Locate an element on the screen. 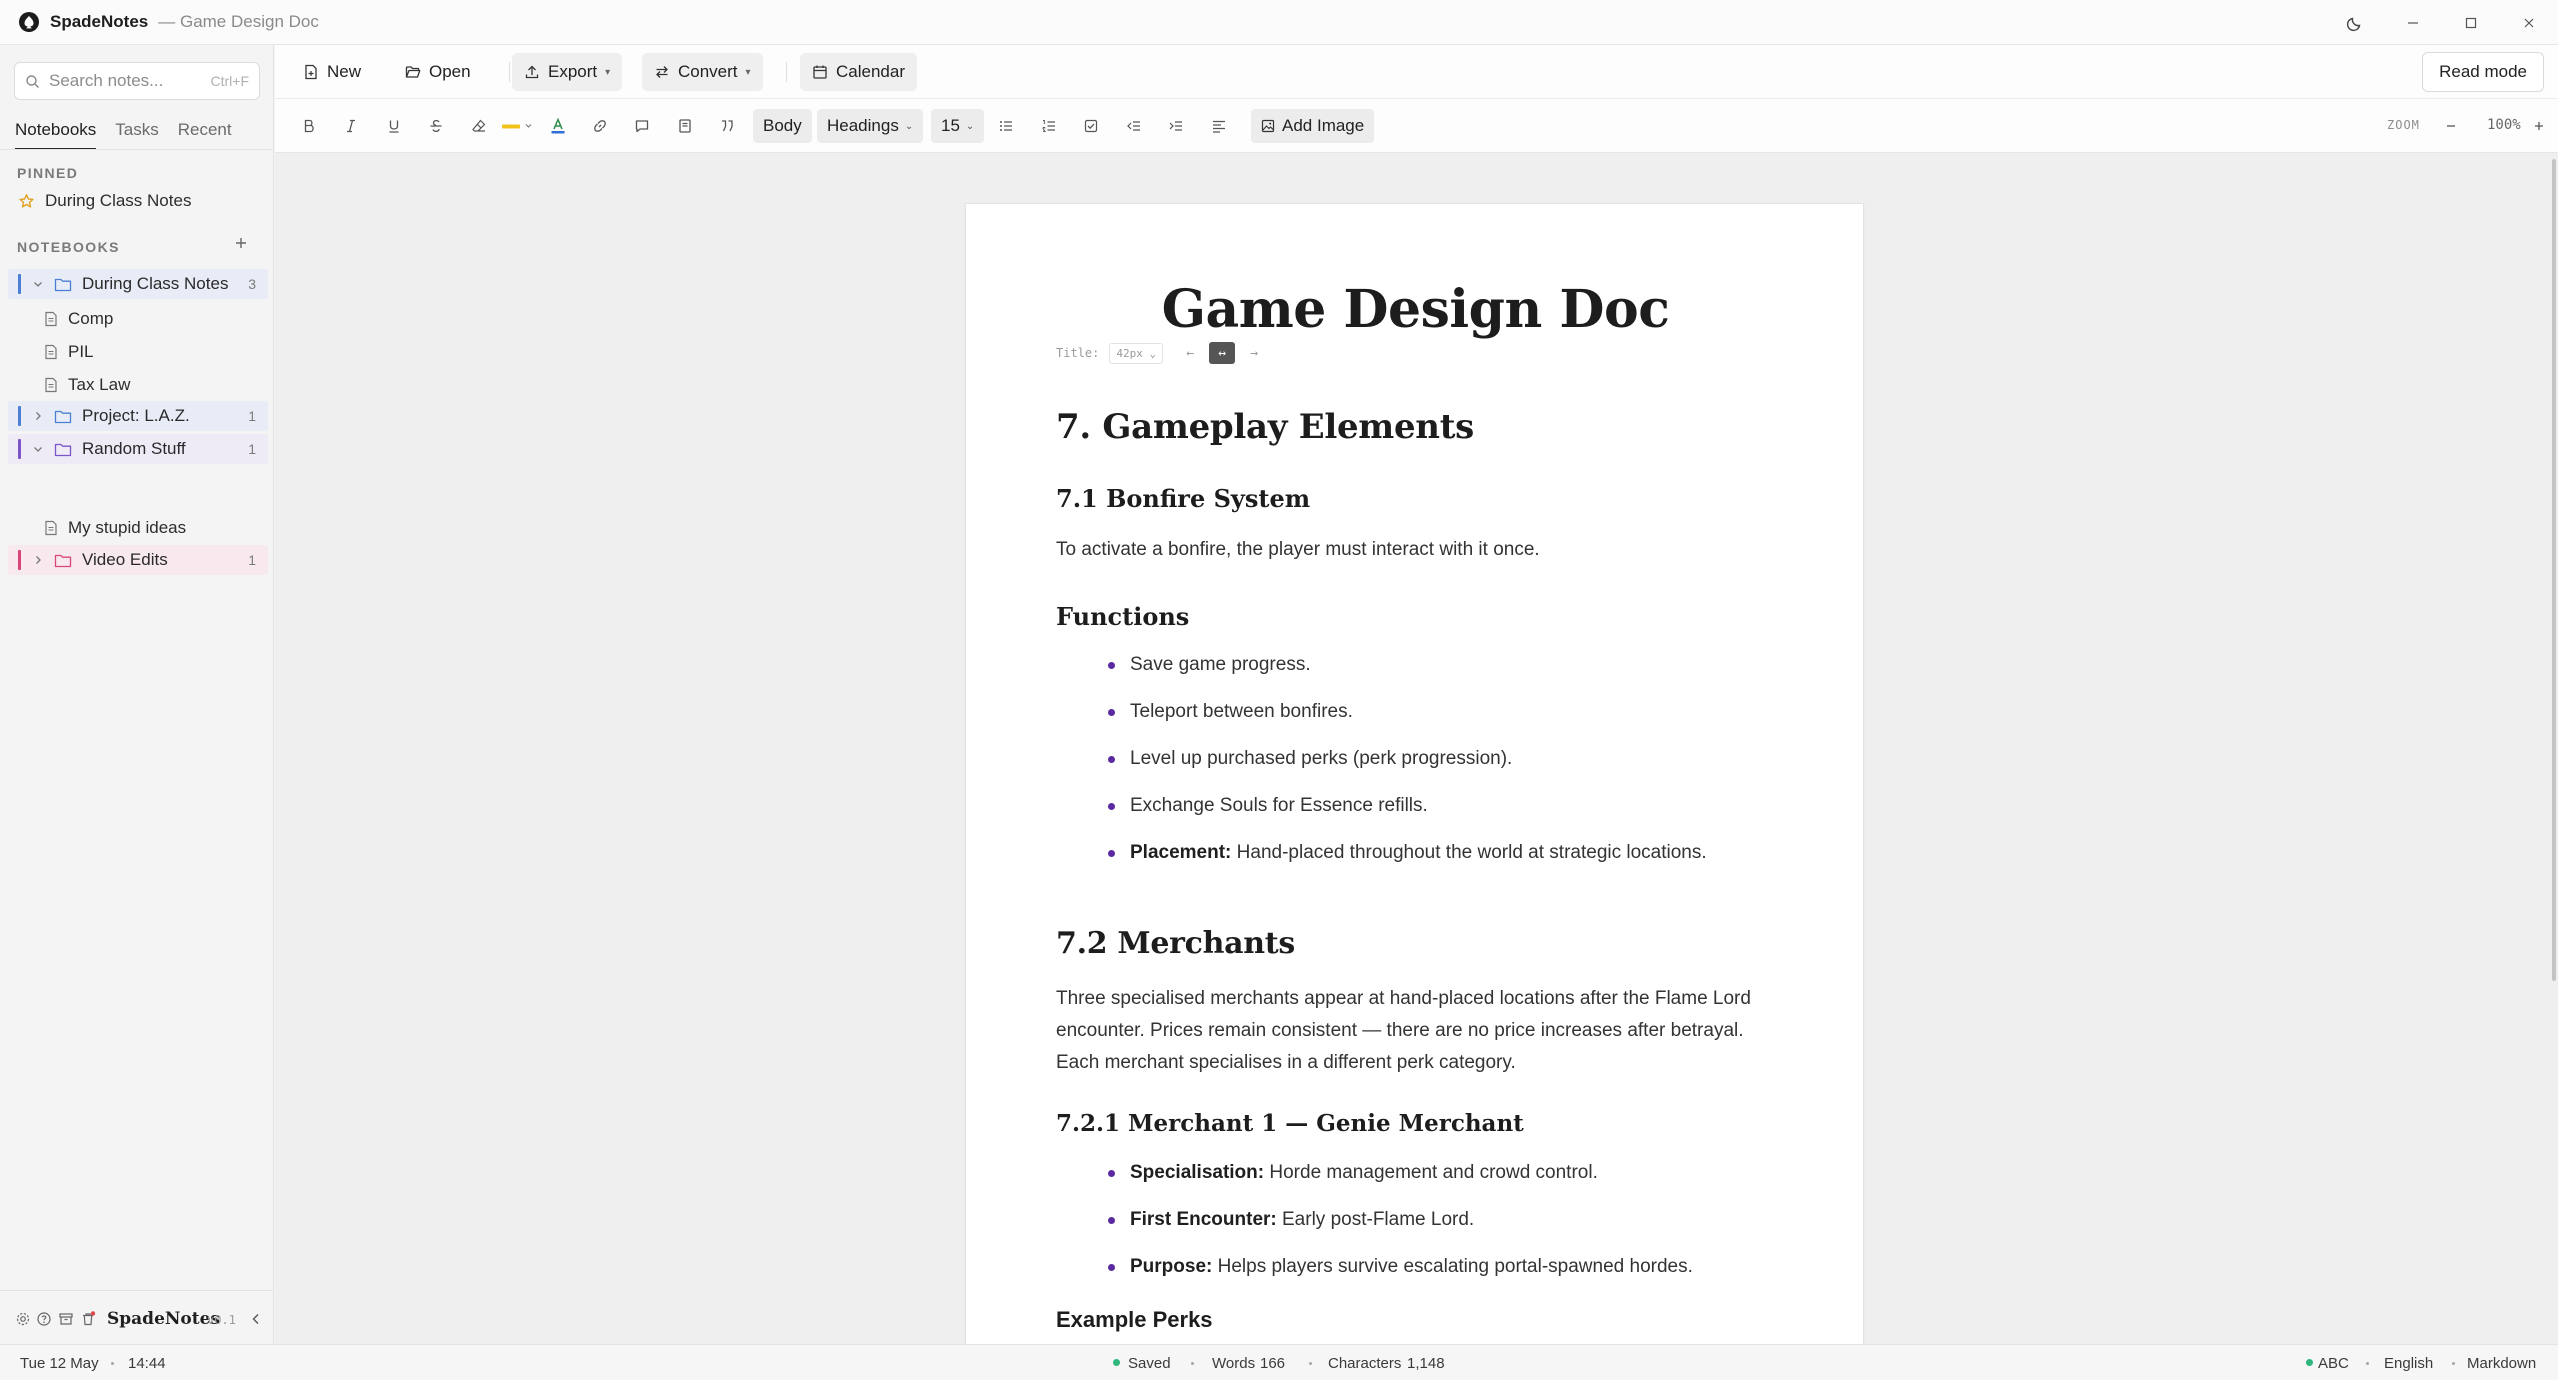 This screenshot has width=2558, height=1380. heading-genie-merchant: 7.2.1 Merchant 1 — Genie Merchant is located at coordinates (1290, 1123).